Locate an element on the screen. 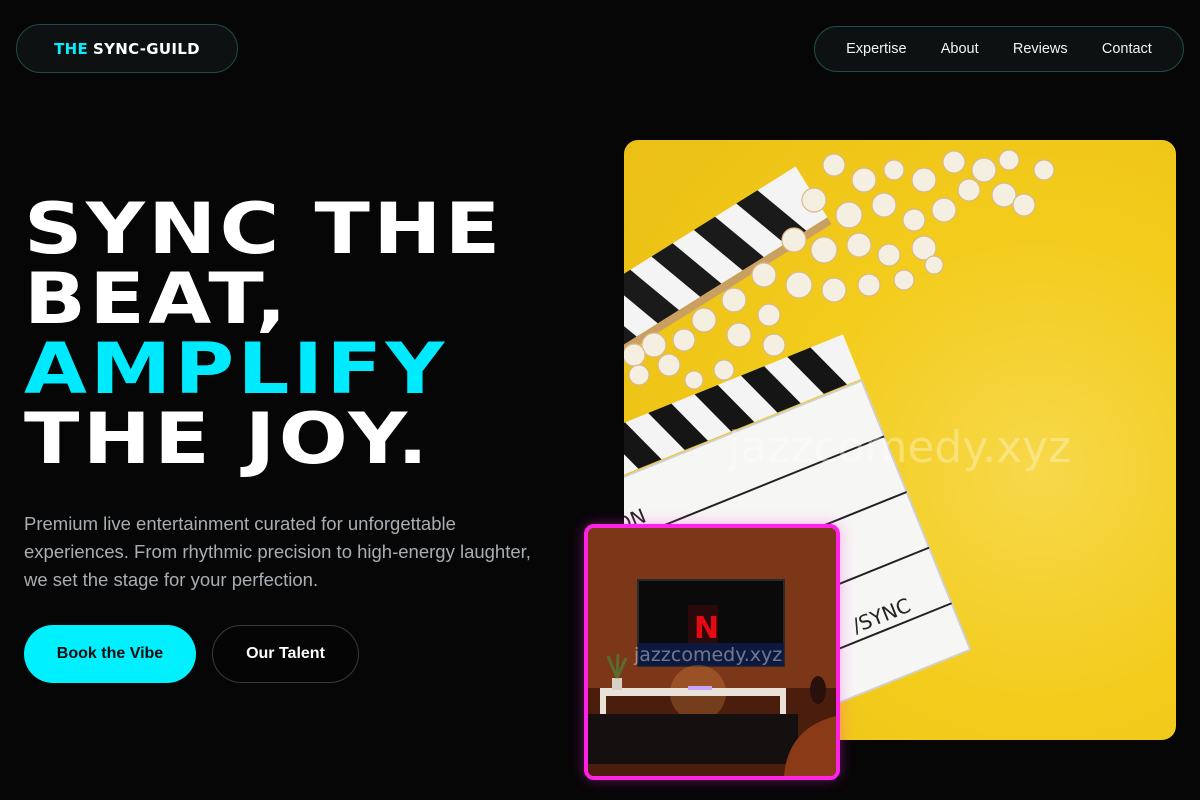 This screenshot has width=1200, height=800. hero-headline-line-1: SYNC THE is located at coordinates (264, 229).